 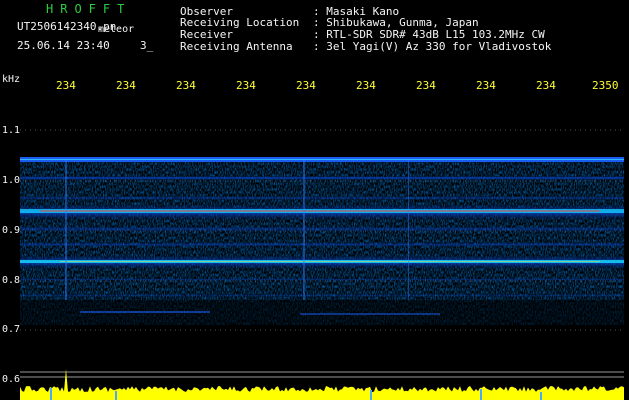 I want to click on y-tick: 0.8, so click(x=11, y=280).